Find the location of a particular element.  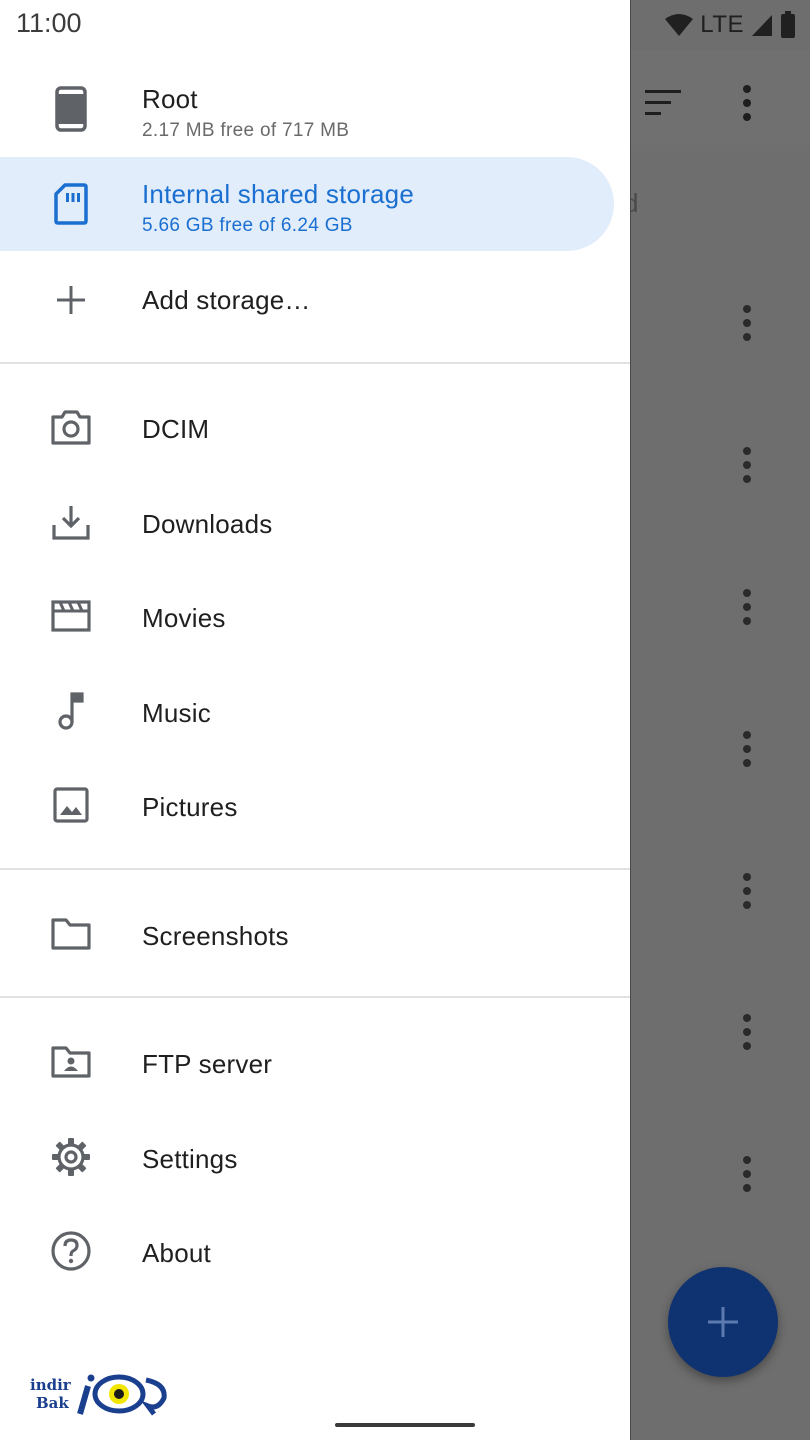

shared-folder-icon is located at coordinates (71, 1062).